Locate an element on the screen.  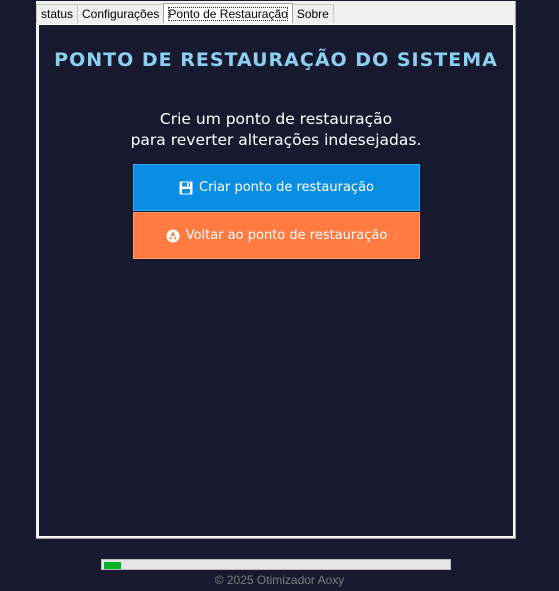
footer-copyright: © 2025 Otimizador Aoxy is located at coordinates (279, 580).